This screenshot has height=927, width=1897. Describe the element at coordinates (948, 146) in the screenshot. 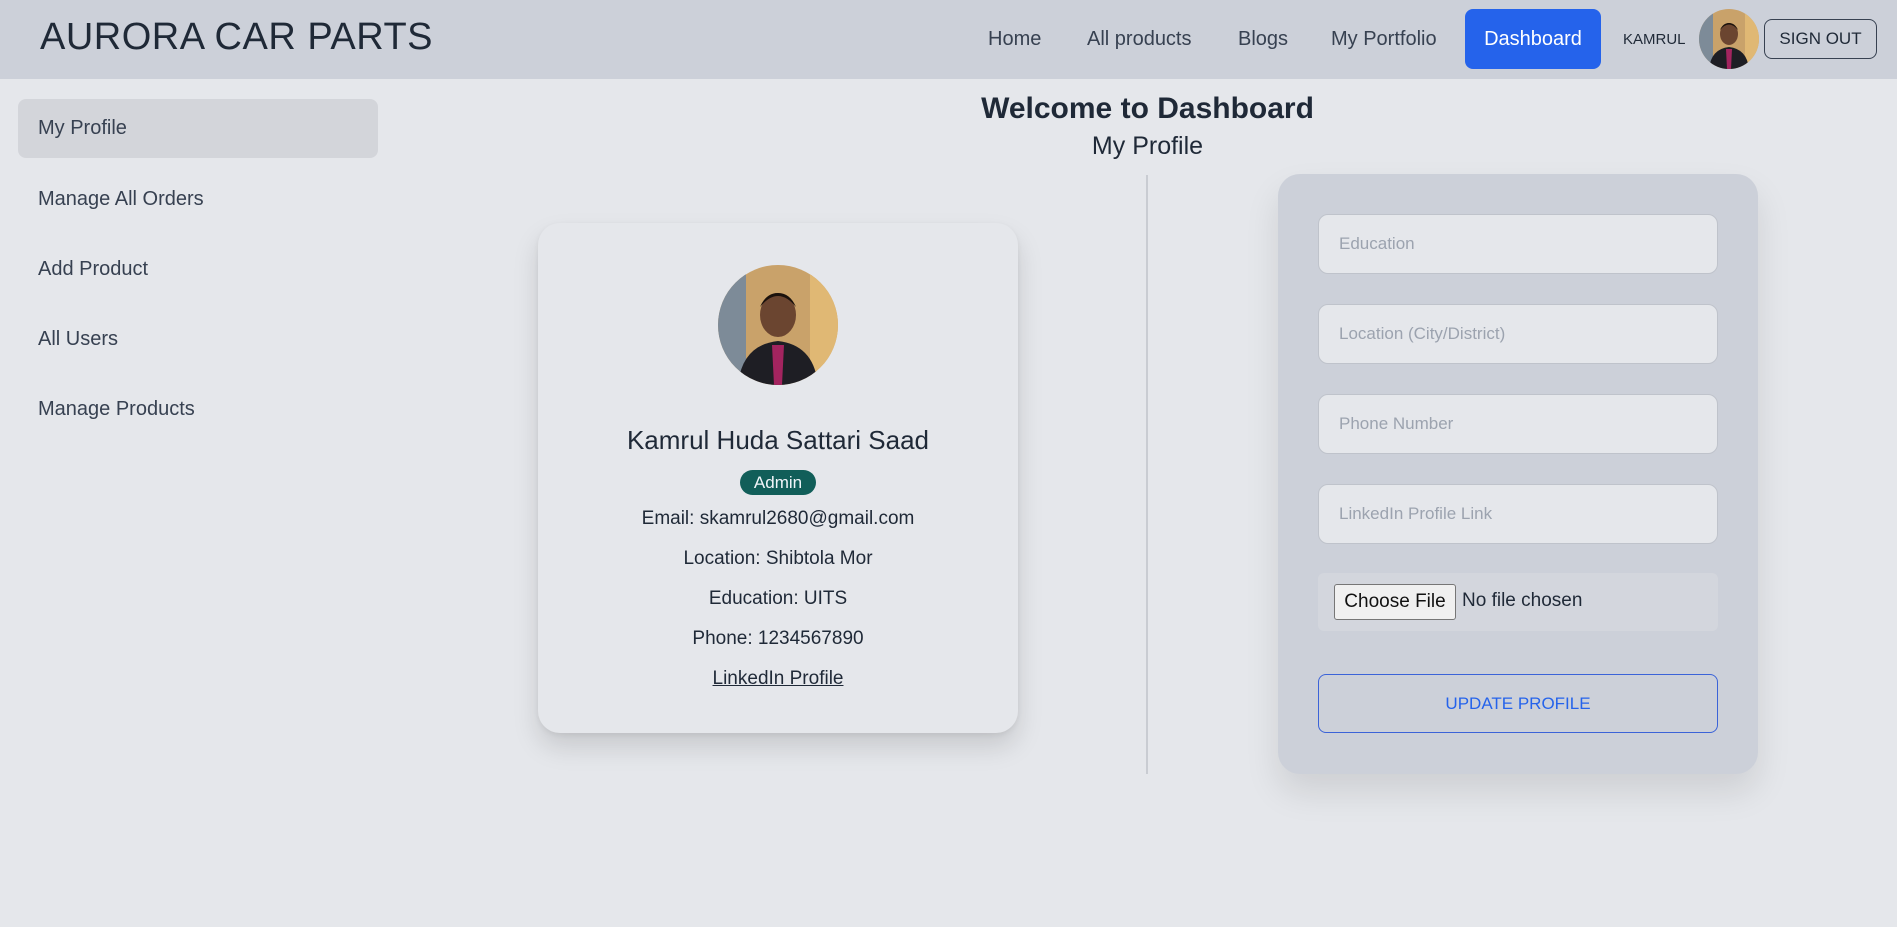

I see `section-subtitle: My Profile` at that location.